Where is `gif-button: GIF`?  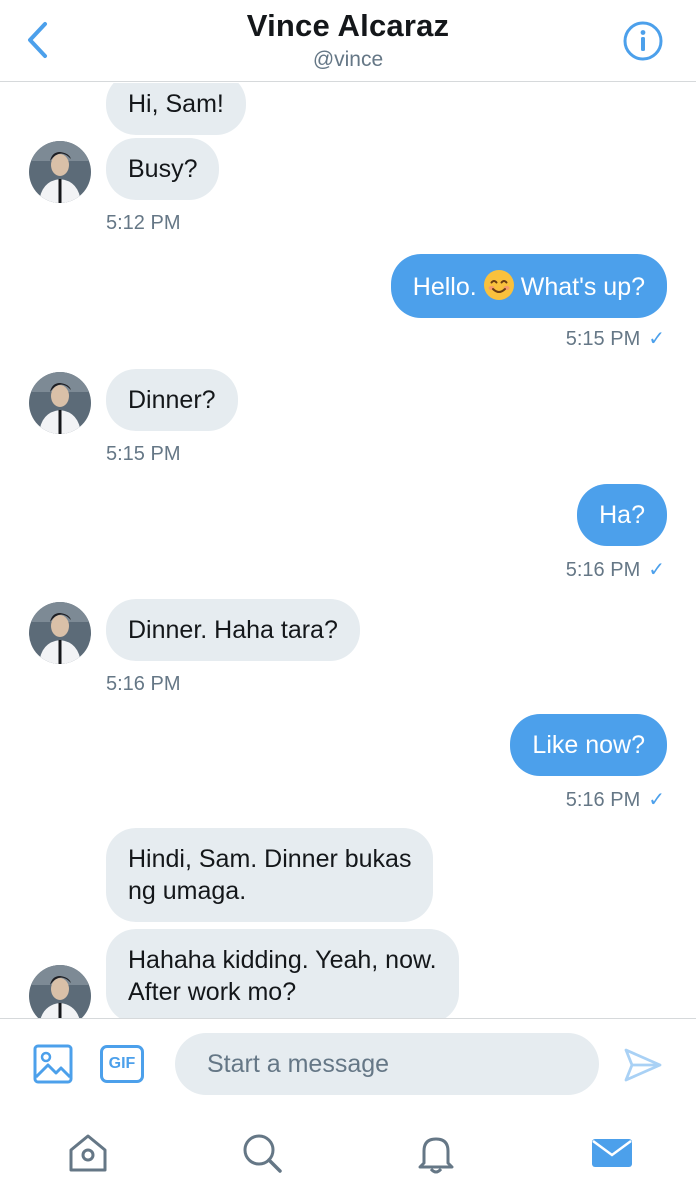 gif-button: GIF is located at coordinates (122, 1064).